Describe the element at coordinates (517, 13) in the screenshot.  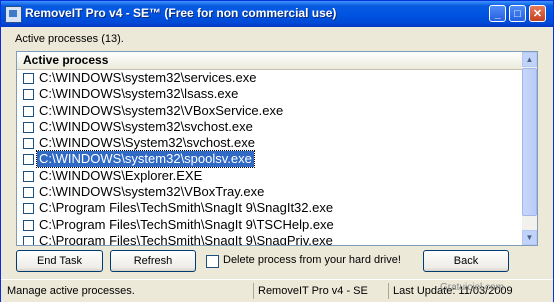
I see `maximize-button: □` at that location.